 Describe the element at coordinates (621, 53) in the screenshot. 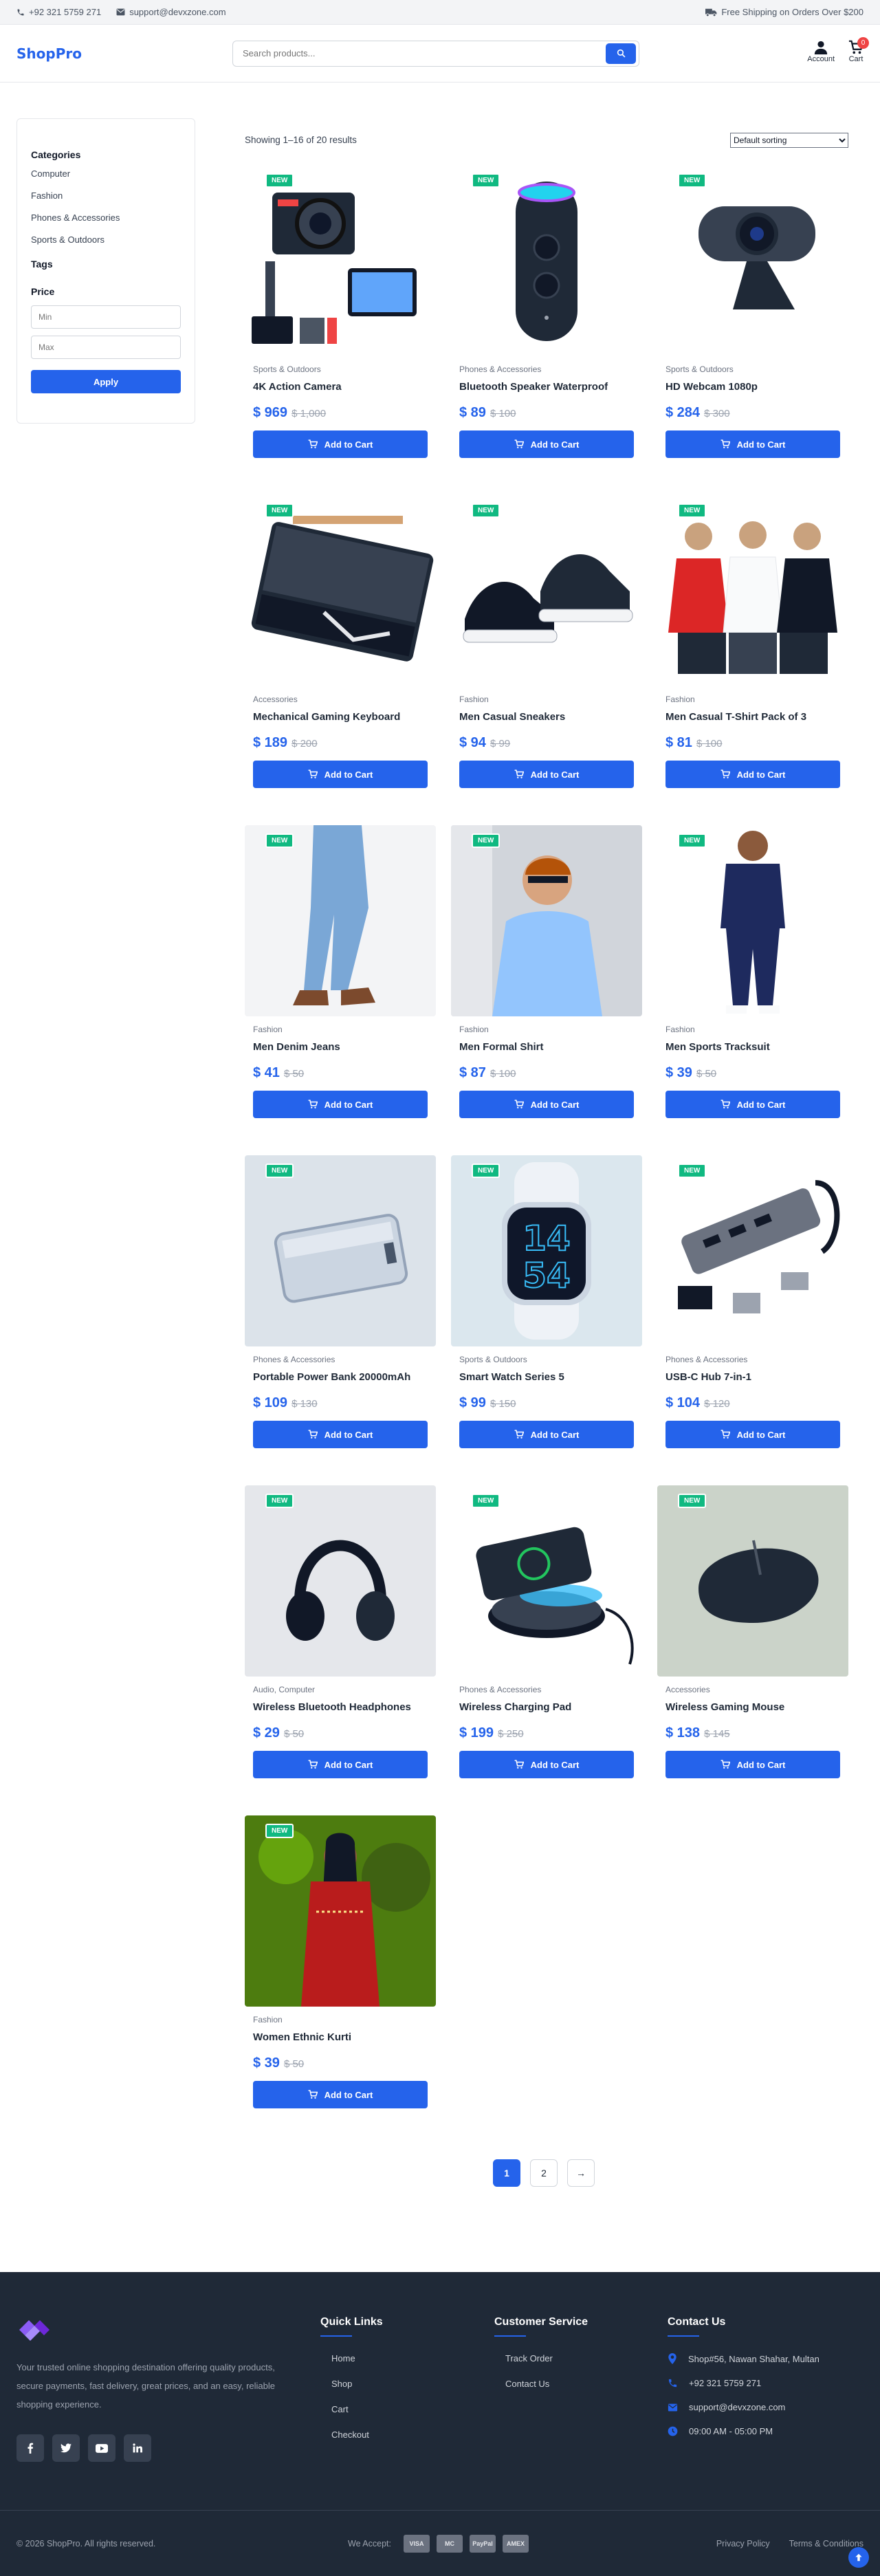

I see `search-button` at that location.